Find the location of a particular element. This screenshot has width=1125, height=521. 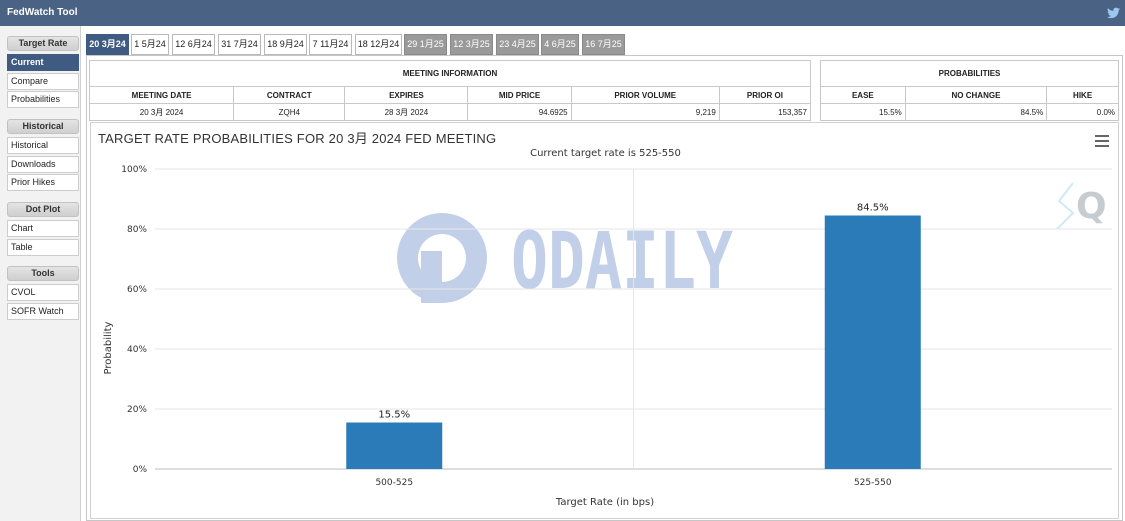

tab-meeting: 4 6月25 is located at coordinates (560, 44).